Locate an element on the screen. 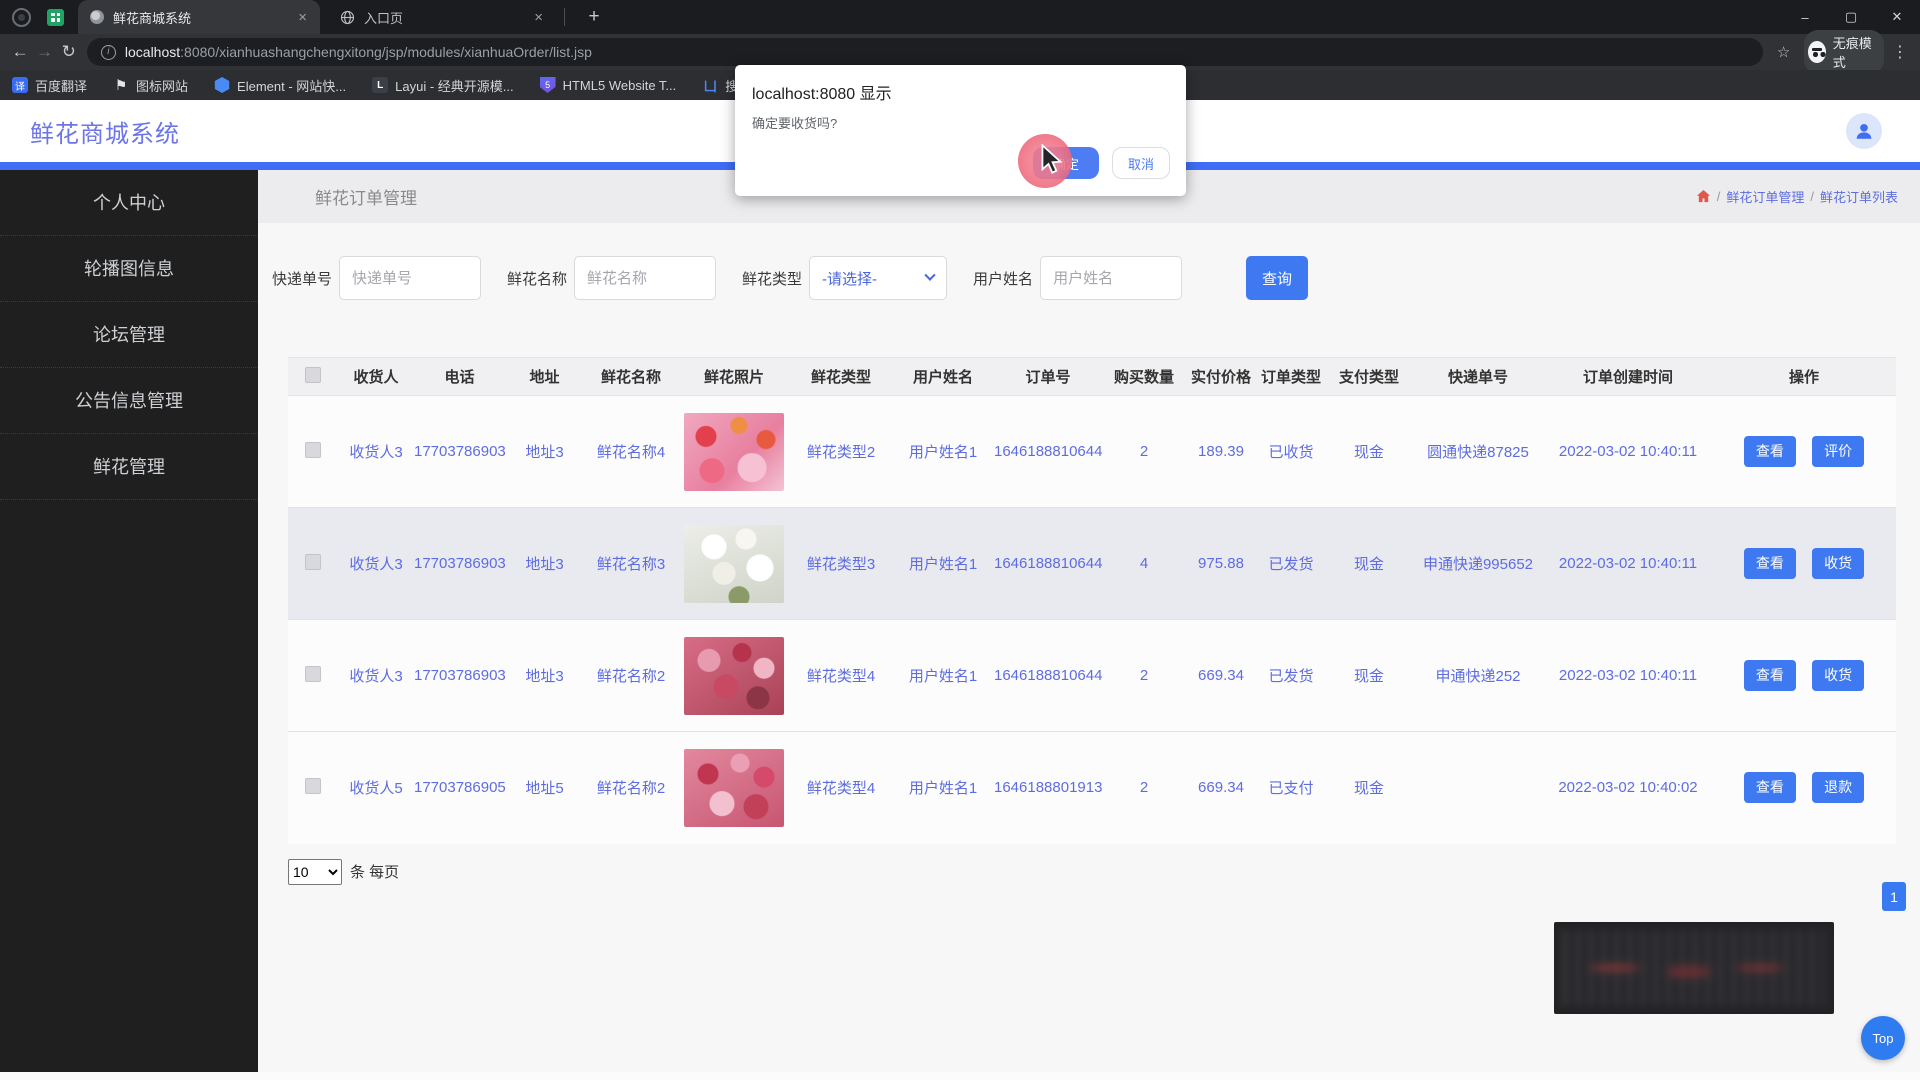 Image resolution: width=1920 pixels, height=1080 pixels. baidu-translate-icon: 译 is located at coordinates (20, 85).